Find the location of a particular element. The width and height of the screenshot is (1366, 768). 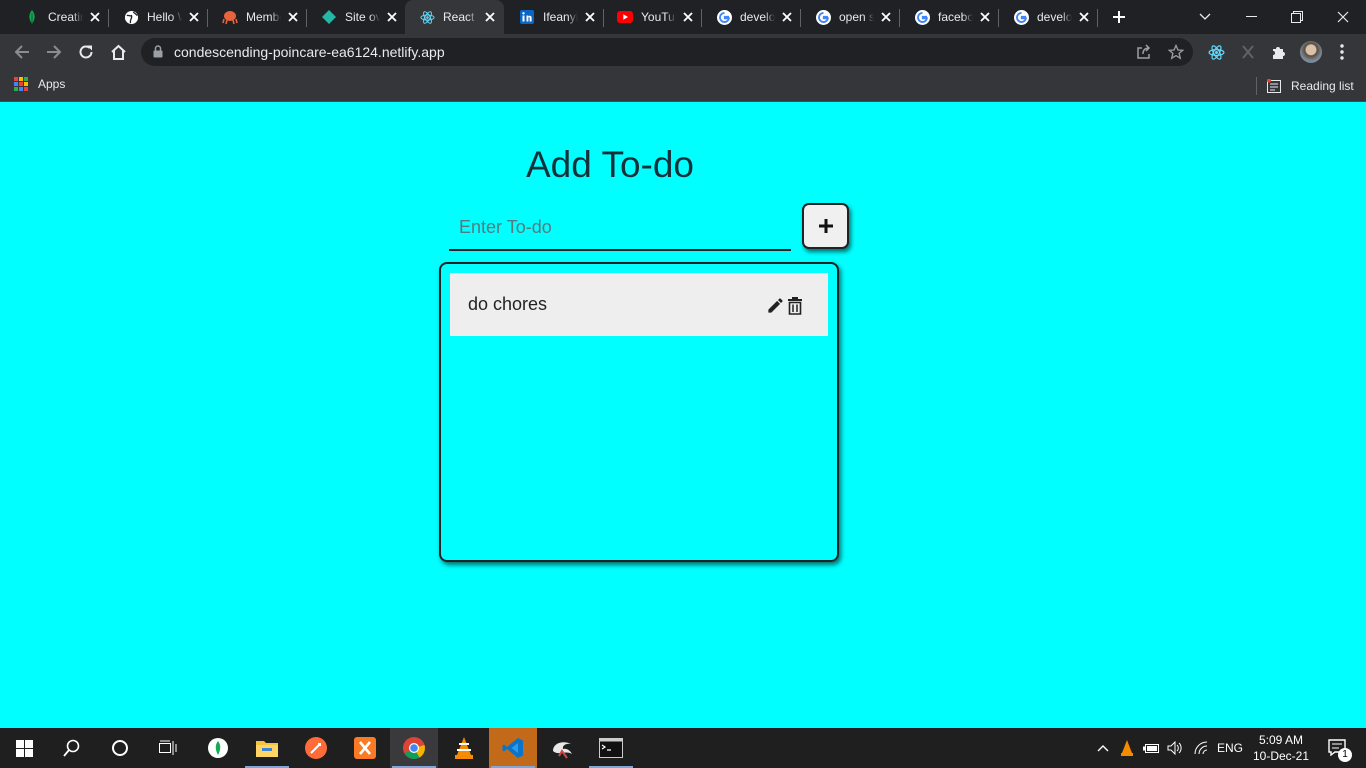

mysql-workbench-icon is located at coordinates (562, 748).